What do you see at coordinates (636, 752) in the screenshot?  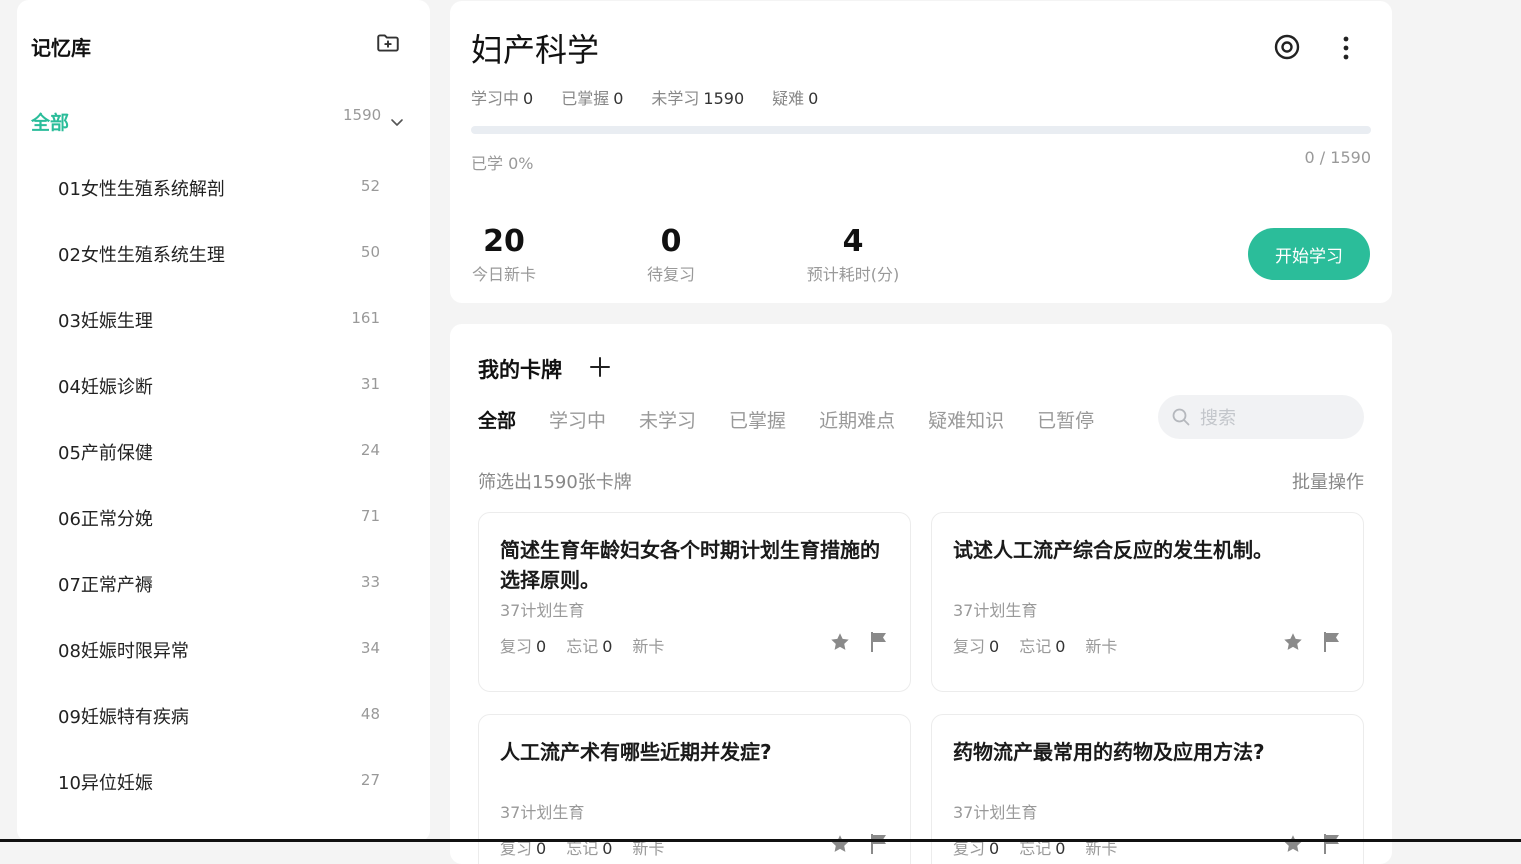 I see `card-question: 人工流产术有哪些近期并发症?` at bounding box center [636, 752].